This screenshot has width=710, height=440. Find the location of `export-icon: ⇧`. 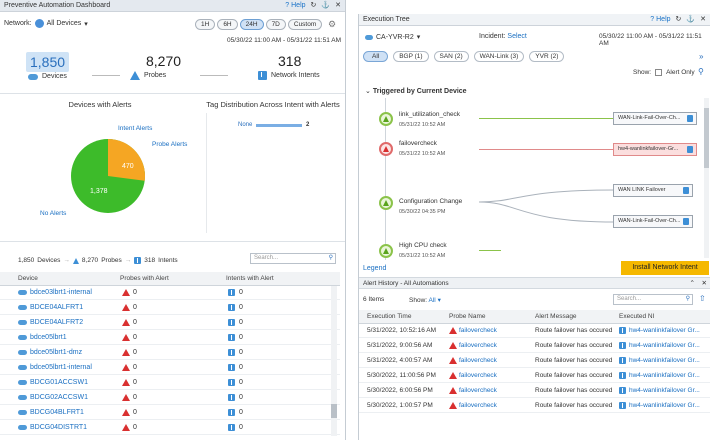

export-icon: ⇧ is located at coordinates (702, 298).